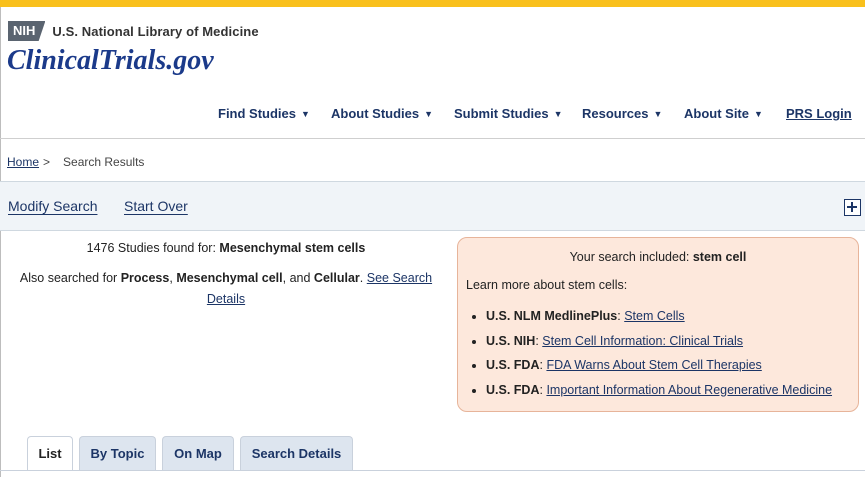  Describe the element at coordinates (151, 248) in the screenshot. I see `studies-count: 1476 Studies found for:` at that location.